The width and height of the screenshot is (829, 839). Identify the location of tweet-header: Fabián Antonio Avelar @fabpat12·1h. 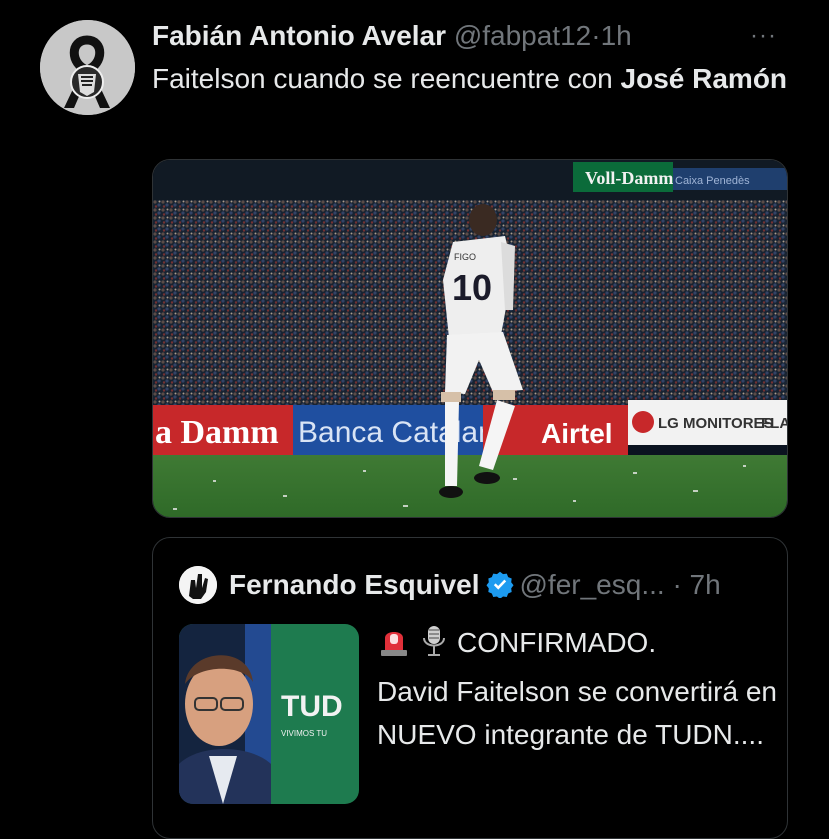
(460, 36).